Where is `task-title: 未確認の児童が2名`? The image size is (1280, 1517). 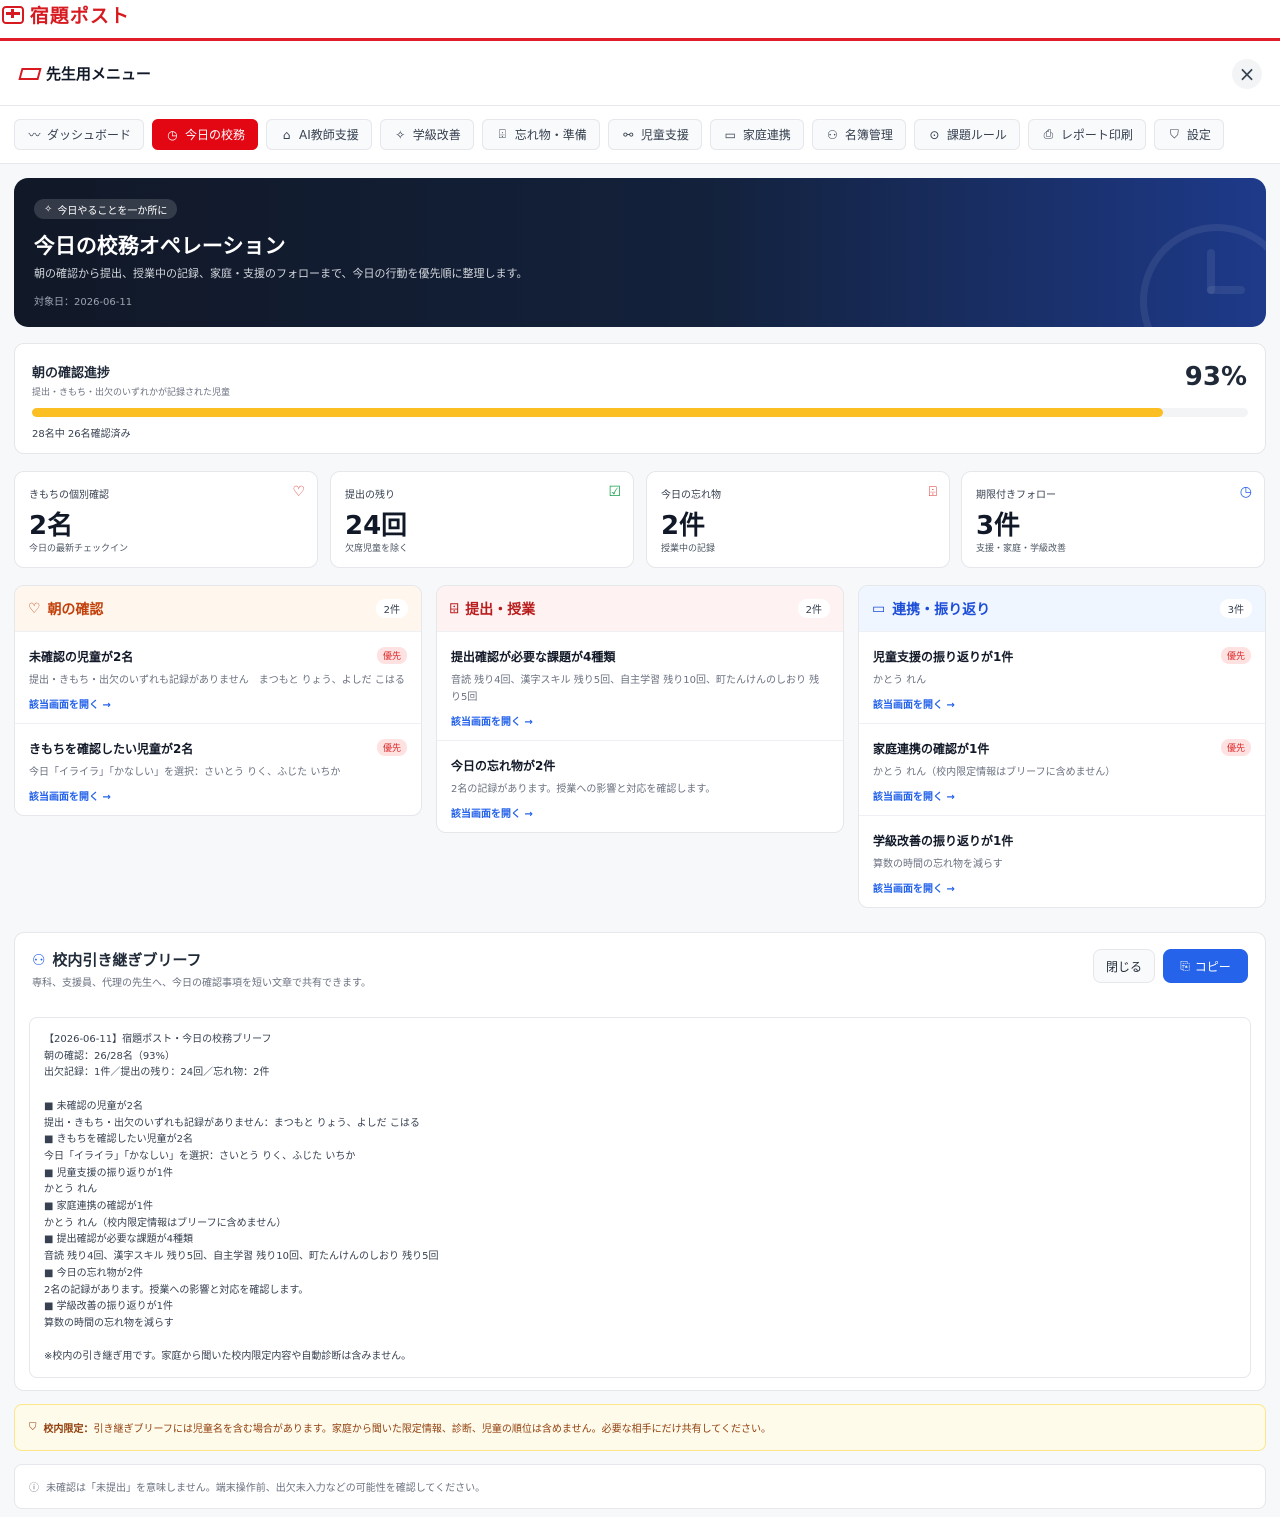 task-title: 未確認の児童が2名 is located at coordinates (81, 657).